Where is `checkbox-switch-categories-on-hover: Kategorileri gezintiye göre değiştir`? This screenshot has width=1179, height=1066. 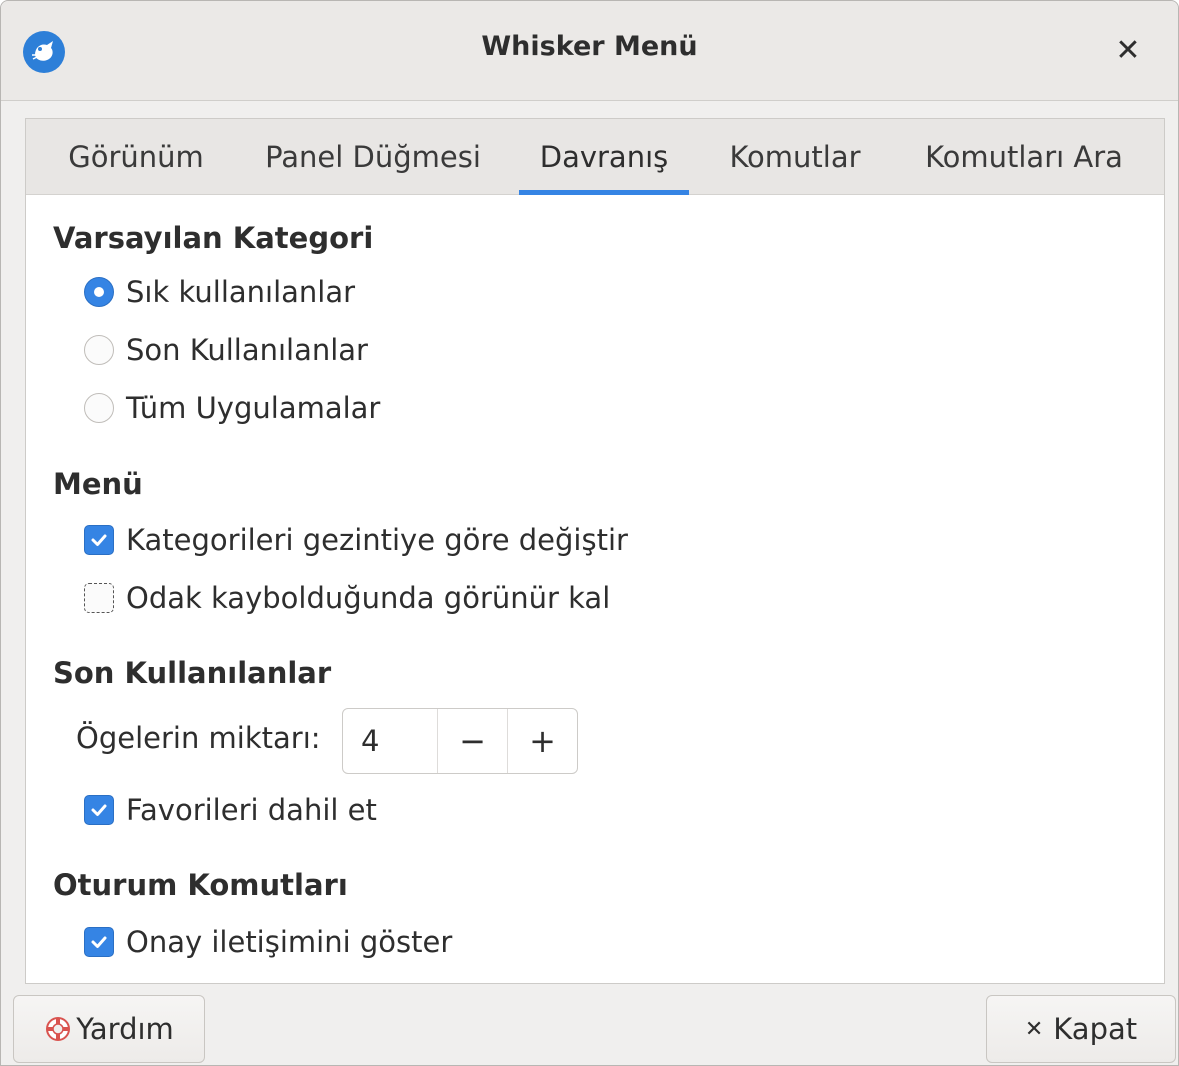
checkbox-switch-categories-on-hover: Kategorileri gezintiye göre değiştir is located at coordinates (356, 540).